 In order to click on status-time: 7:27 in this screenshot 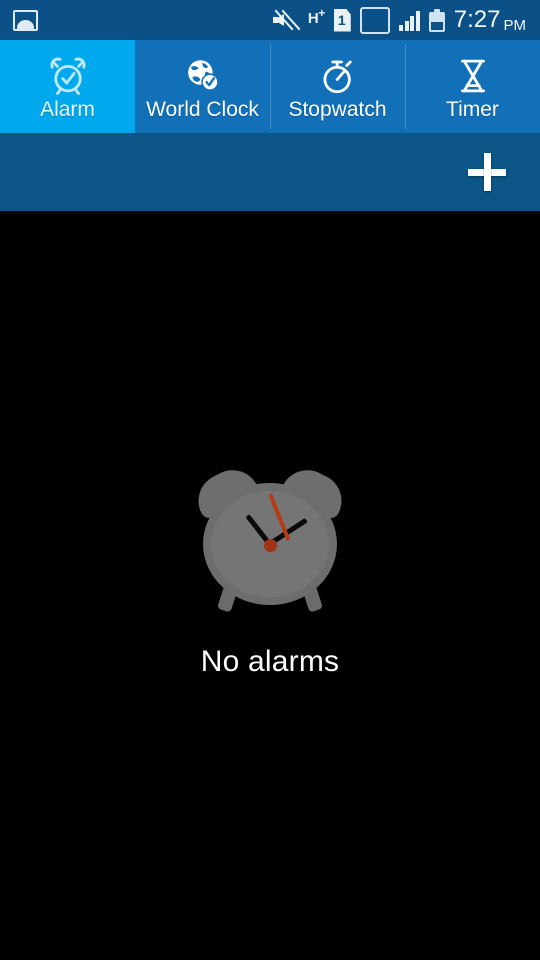, I will do `click(477, 19)`.